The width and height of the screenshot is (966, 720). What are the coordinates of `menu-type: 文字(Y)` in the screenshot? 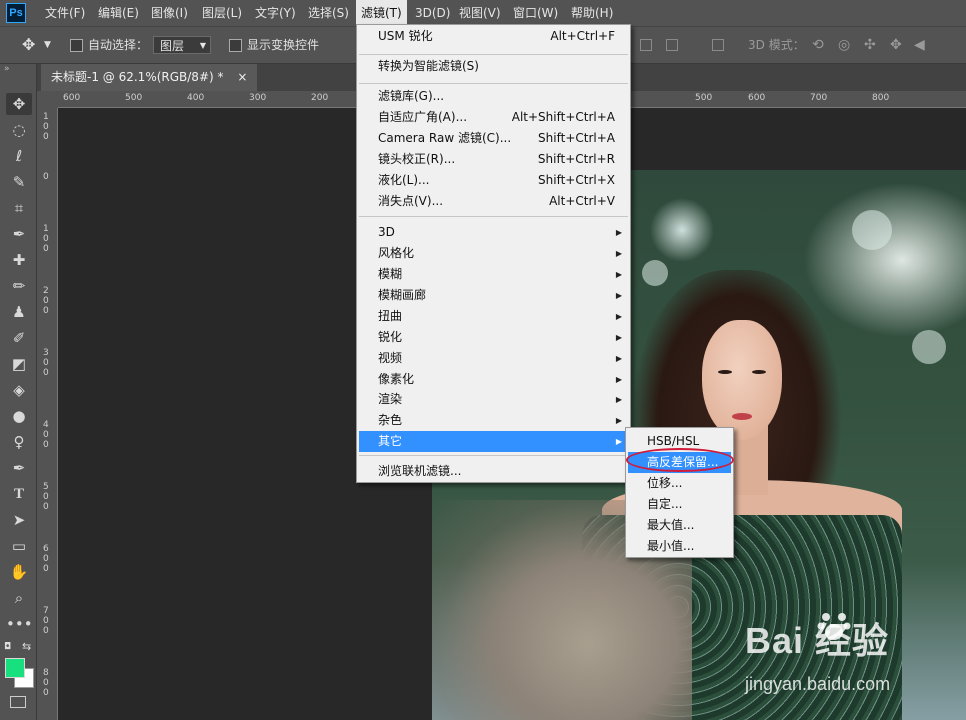 It's located at (275, 13).